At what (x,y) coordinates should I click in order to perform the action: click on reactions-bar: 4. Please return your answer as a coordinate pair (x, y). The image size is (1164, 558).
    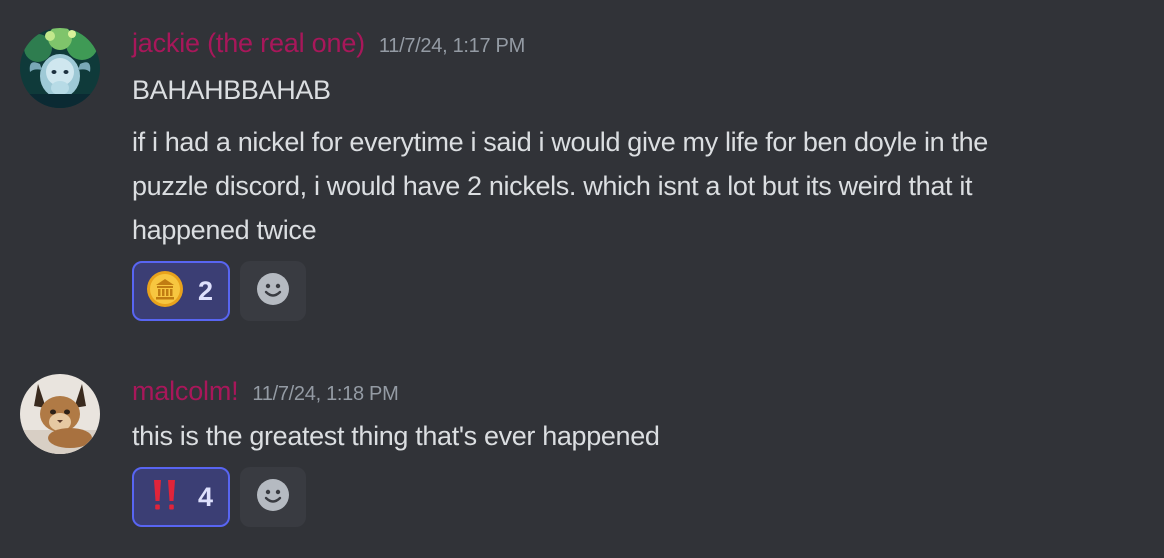
    Looking at the image, I should click on (219, 497).